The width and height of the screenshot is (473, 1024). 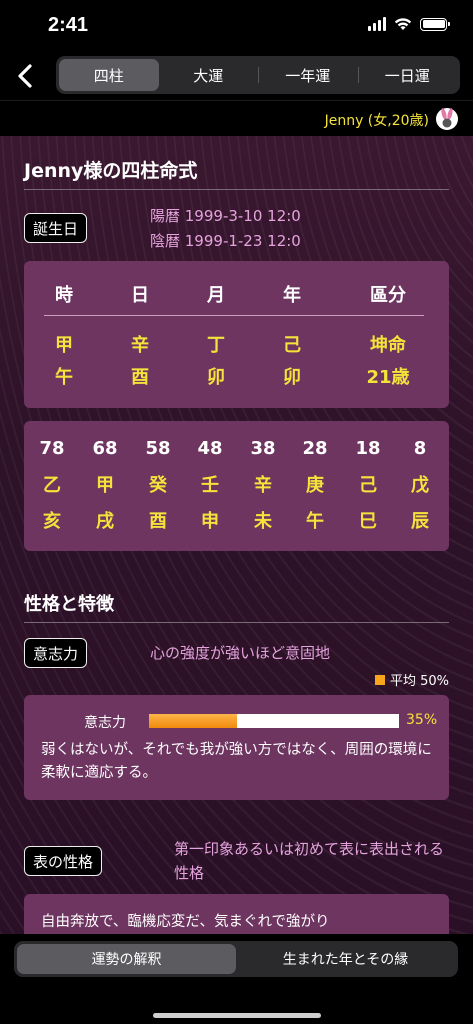 I want to click on average-legend: 平均 50%, so click(x=411, y=679).